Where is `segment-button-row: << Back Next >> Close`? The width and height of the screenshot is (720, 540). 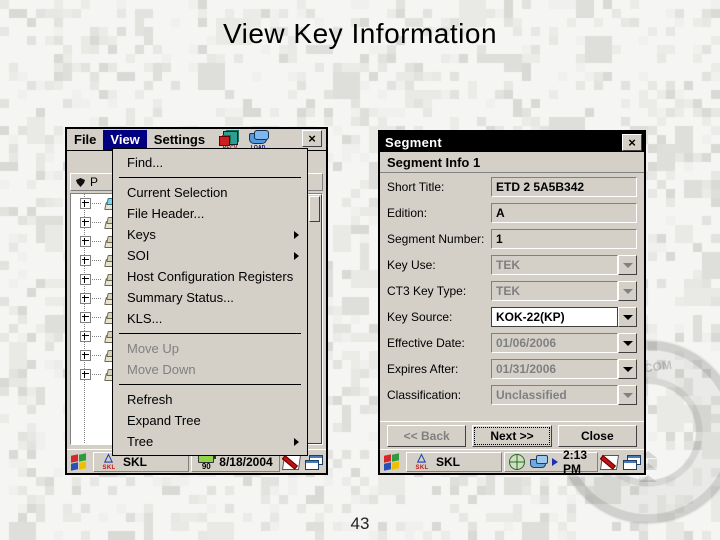
segment-button-row: << Back Next >> Close is located at coordinates (512, 435).